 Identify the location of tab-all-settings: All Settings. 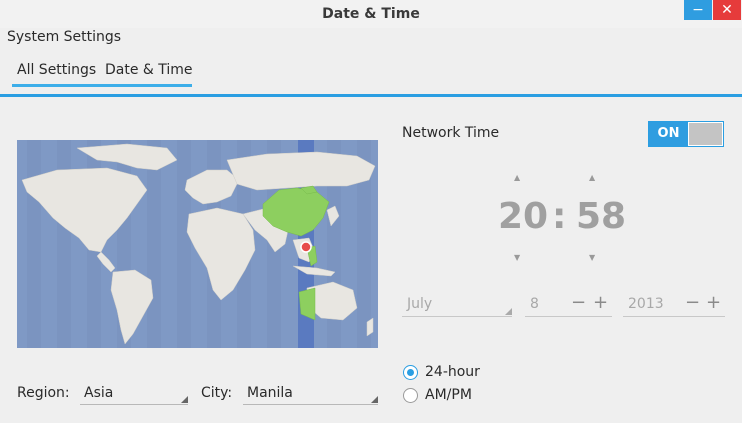
(56, 70).